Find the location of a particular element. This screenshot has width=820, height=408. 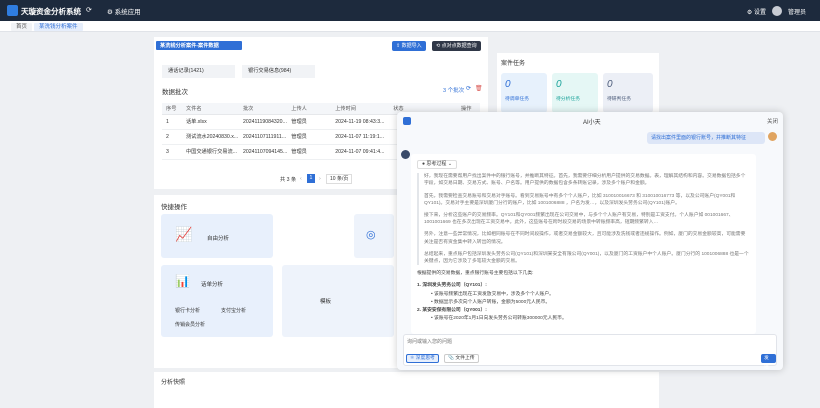

answer-item: 1. 深圳发头劳务公司（QY101）: is located at coordinates (452, 286).